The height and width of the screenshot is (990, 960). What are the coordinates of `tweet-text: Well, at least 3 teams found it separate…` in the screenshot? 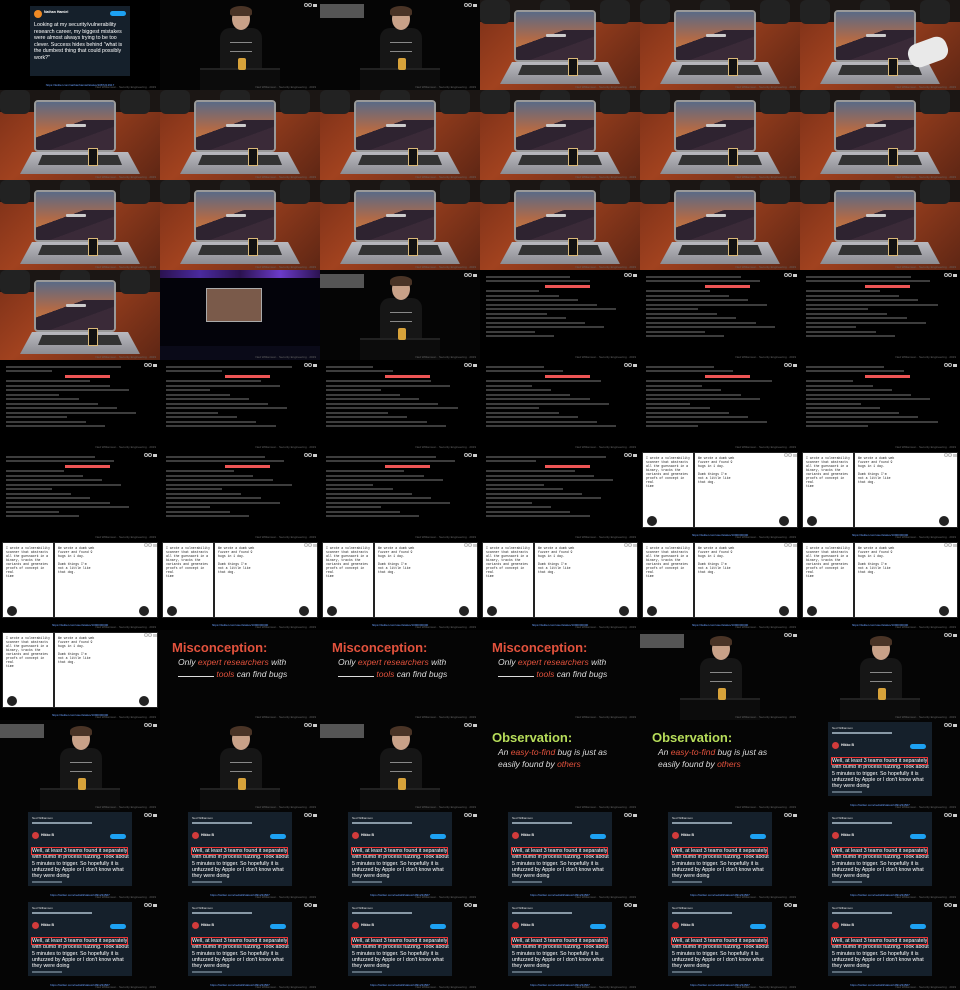 It's located at (400, 953).